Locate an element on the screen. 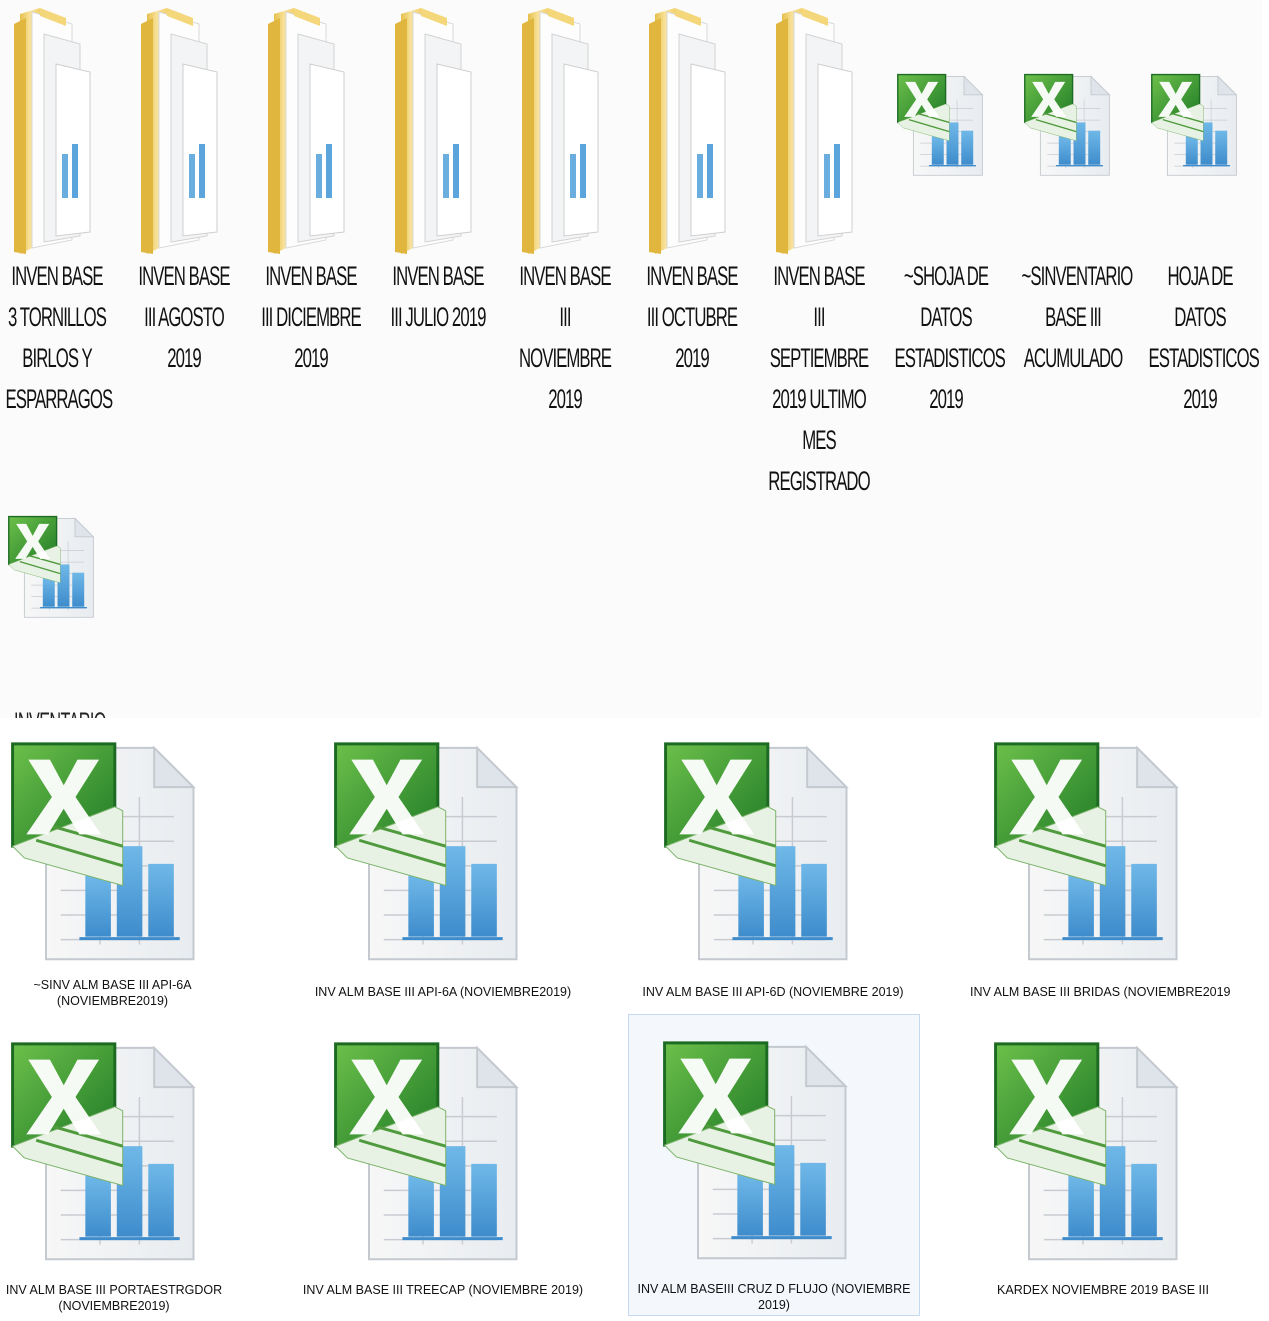 The height and width of the screenshot is (1321, 1269). item-label: INVEN BASE III OCTUBRE 2019 is located at coordinates (692, 317).